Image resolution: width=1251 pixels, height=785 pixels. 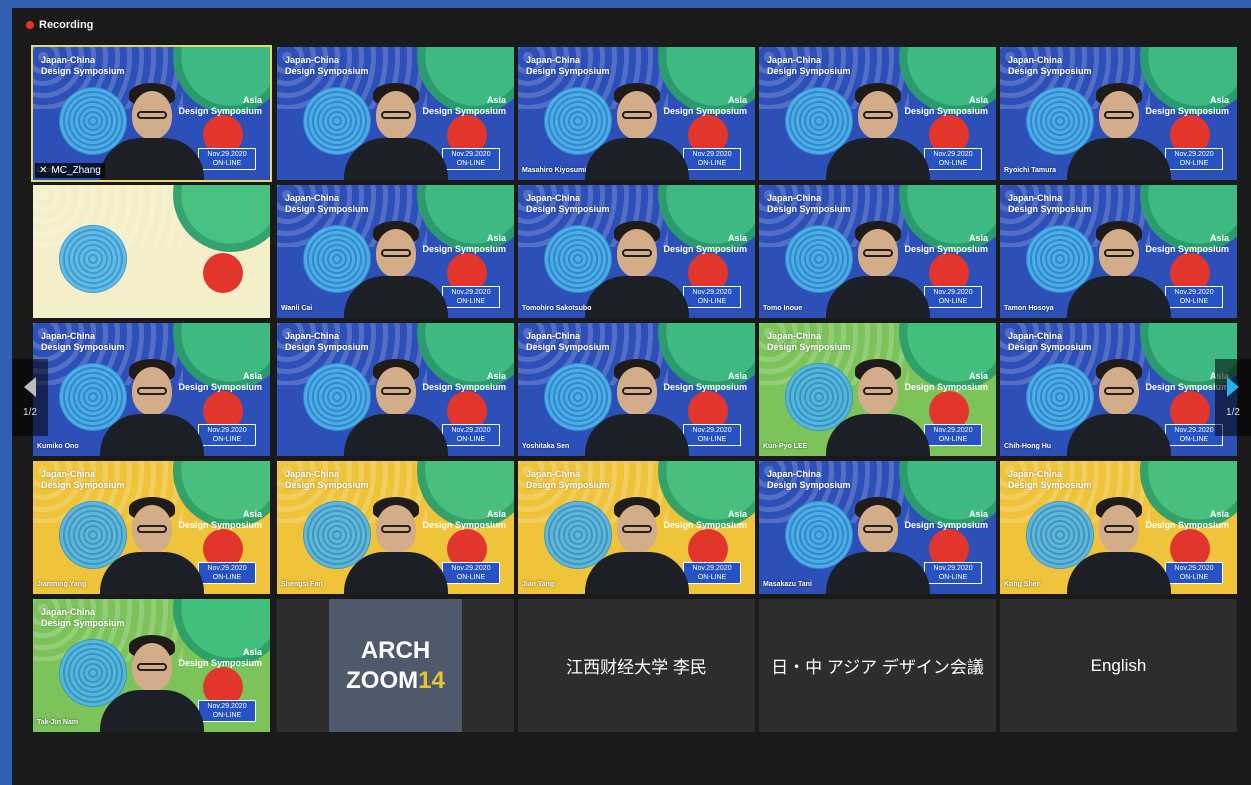 I want to click on previous-page-indicator: 1/2, so click(x=30, y=412).